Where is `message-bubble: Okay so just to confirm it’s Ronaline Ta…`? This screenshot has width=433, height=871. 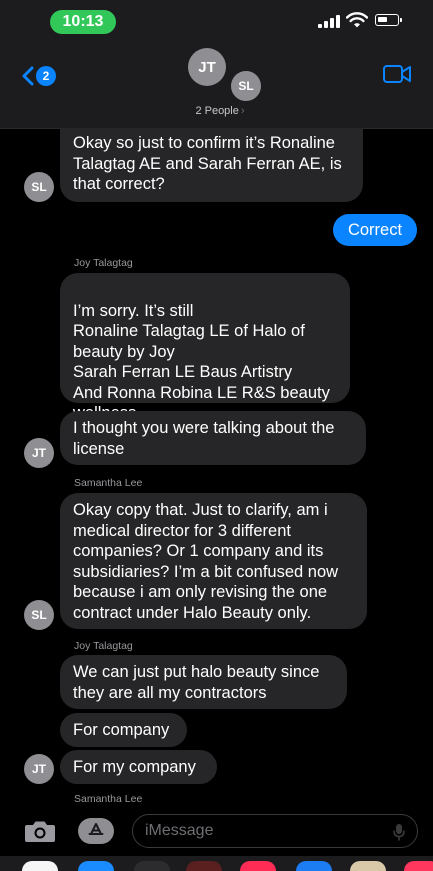
message-bubble: Okay so just to confirm it’s Ronaline Ta… is located at coordinates (211, 165).